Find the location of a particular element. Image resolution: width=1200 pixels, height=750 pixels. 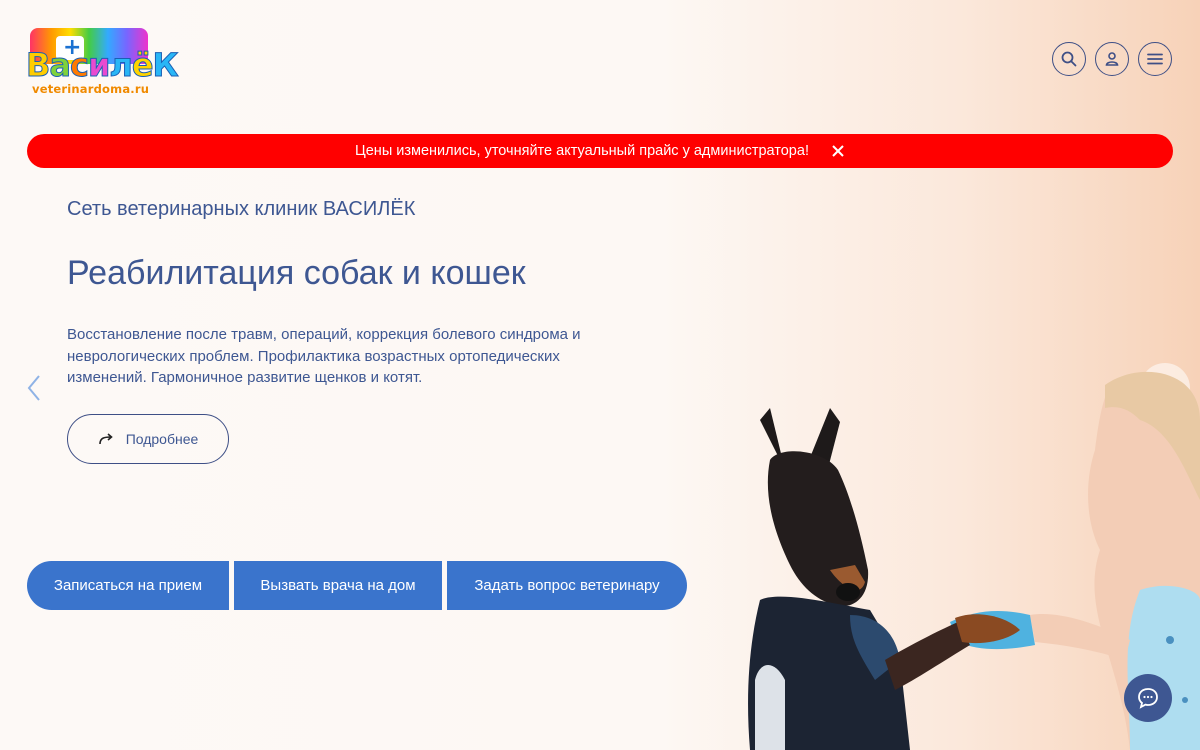

home-visit-button: Вызвать врача на дом is located at coordinates (338, 585).